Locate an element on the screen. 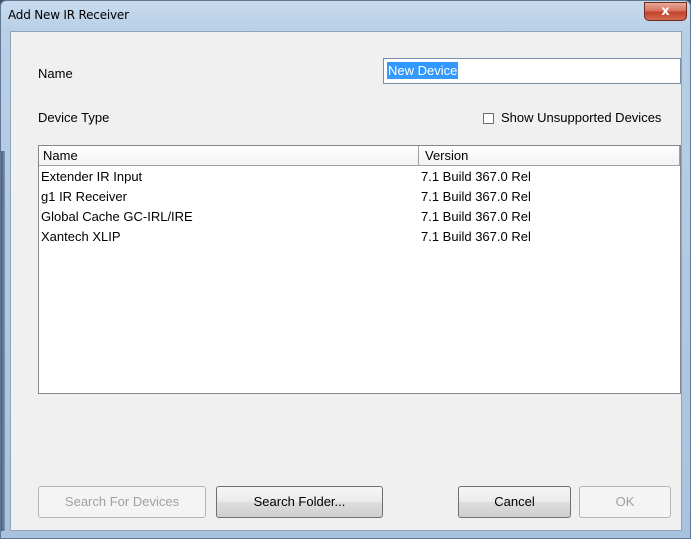 Image resolution: width=691 pixels, height=539 pixels. window-title: Add New IR Receiver is located at coordinates (68, 15).